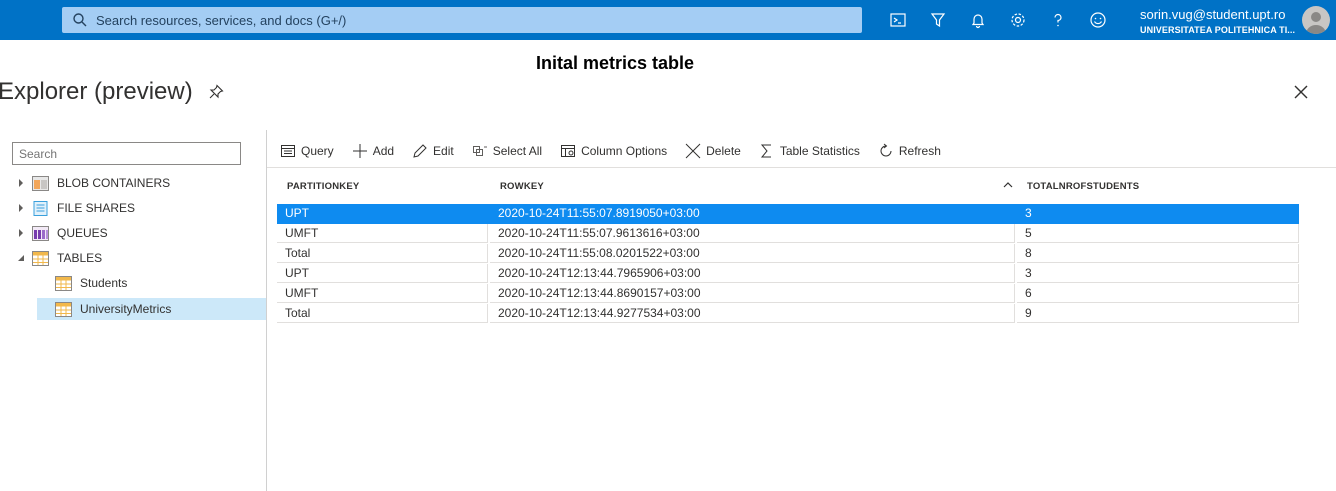 The height and width of the screenshot is (491, 1336). What do you see at coordinates (693, 151) in the screenshot?
I see `delete-x-icon` at bounding box center [693, 151].